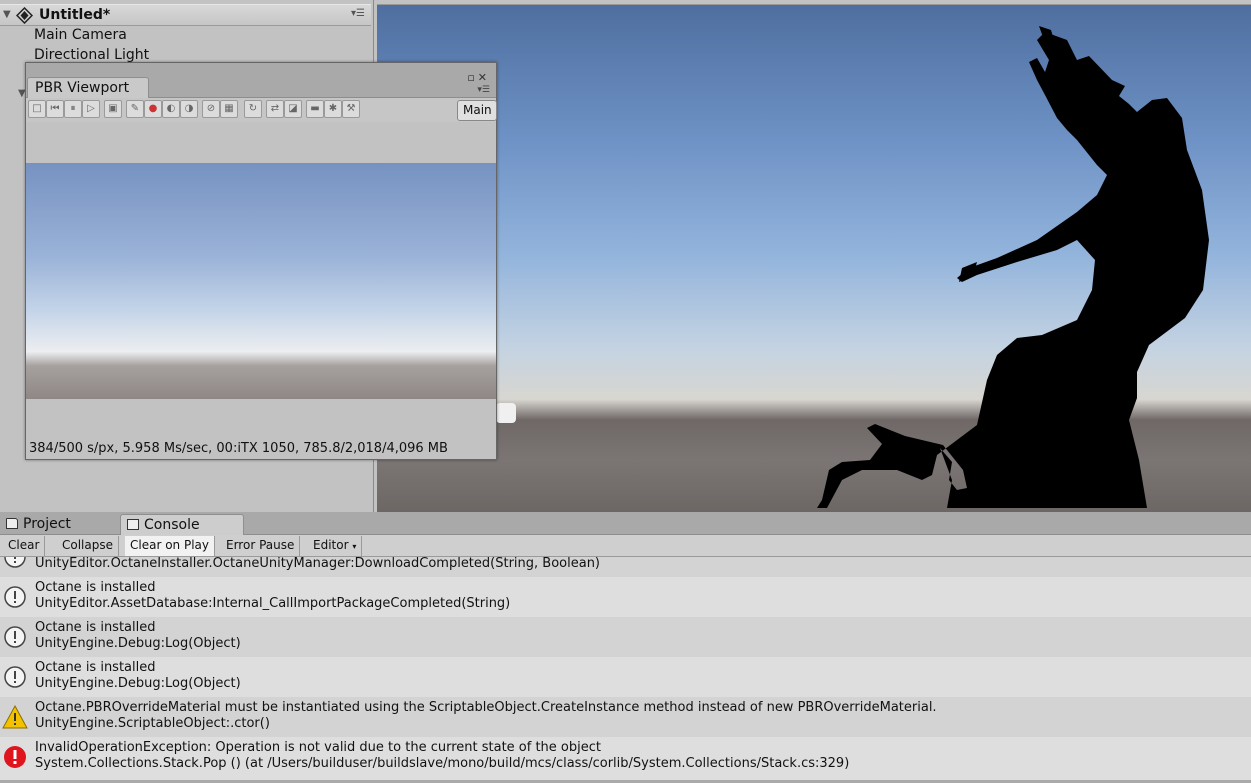  Describe the element at coordinates (229, 109) in the screenshot. I see `region-icon: ▦` at that location.